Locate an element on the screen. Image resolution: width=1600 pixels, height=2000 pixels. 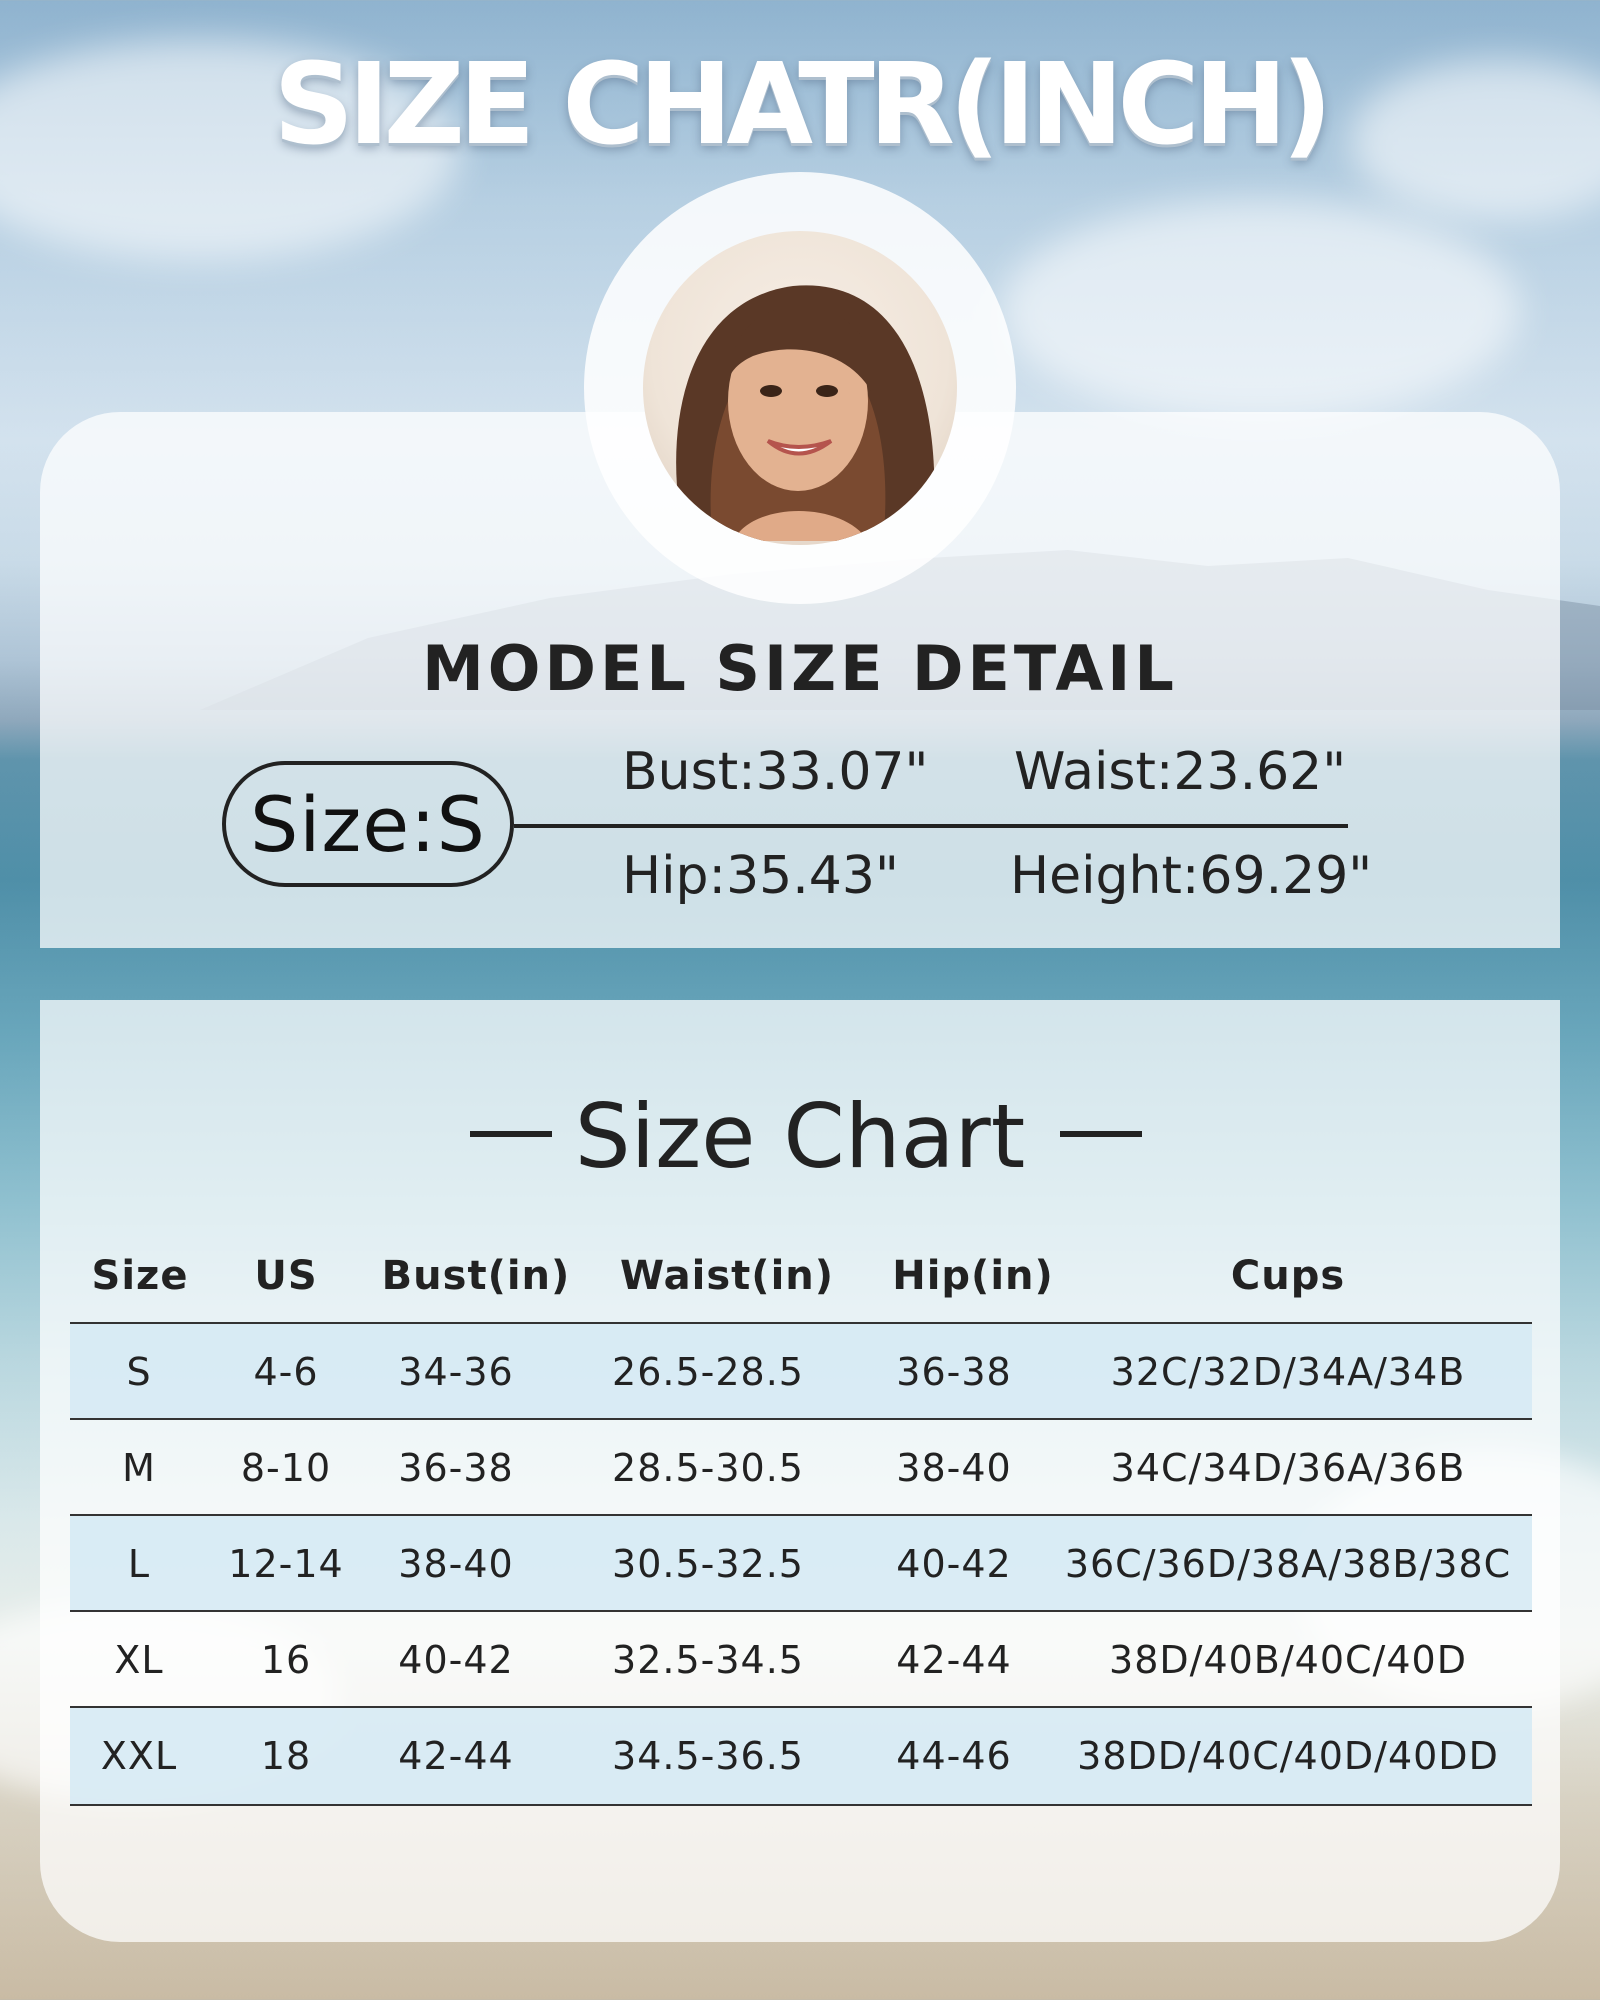
cell-waist: 34.5-36.5 is located at coordinates (708, 1756).